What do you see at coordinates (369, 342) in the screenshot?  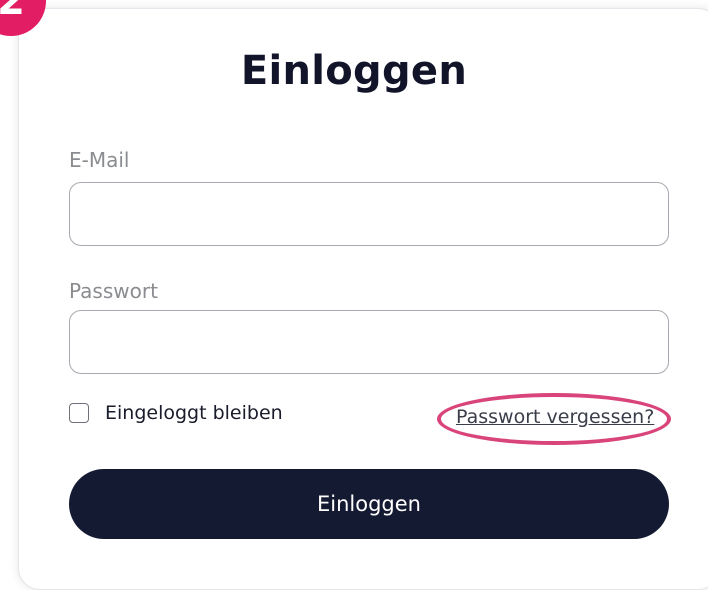 I see `password-field` at bounding box center [369, 342].